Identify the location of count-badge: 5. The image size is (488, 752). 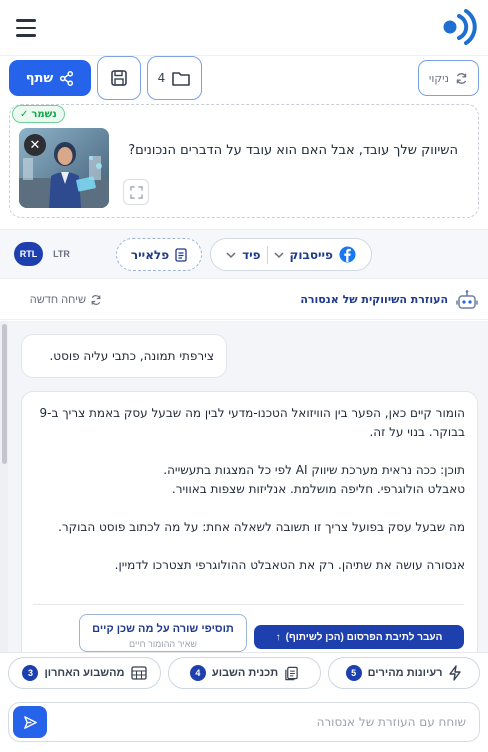
(353, 673).